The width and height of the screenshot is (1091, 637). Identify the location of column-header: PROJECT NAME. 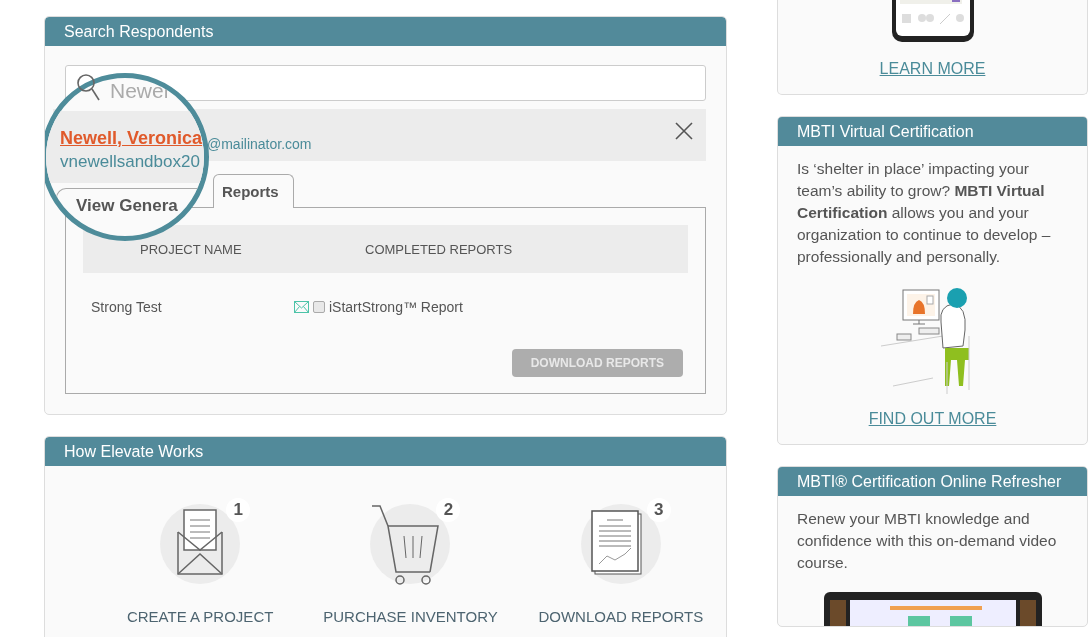
(191, 249).